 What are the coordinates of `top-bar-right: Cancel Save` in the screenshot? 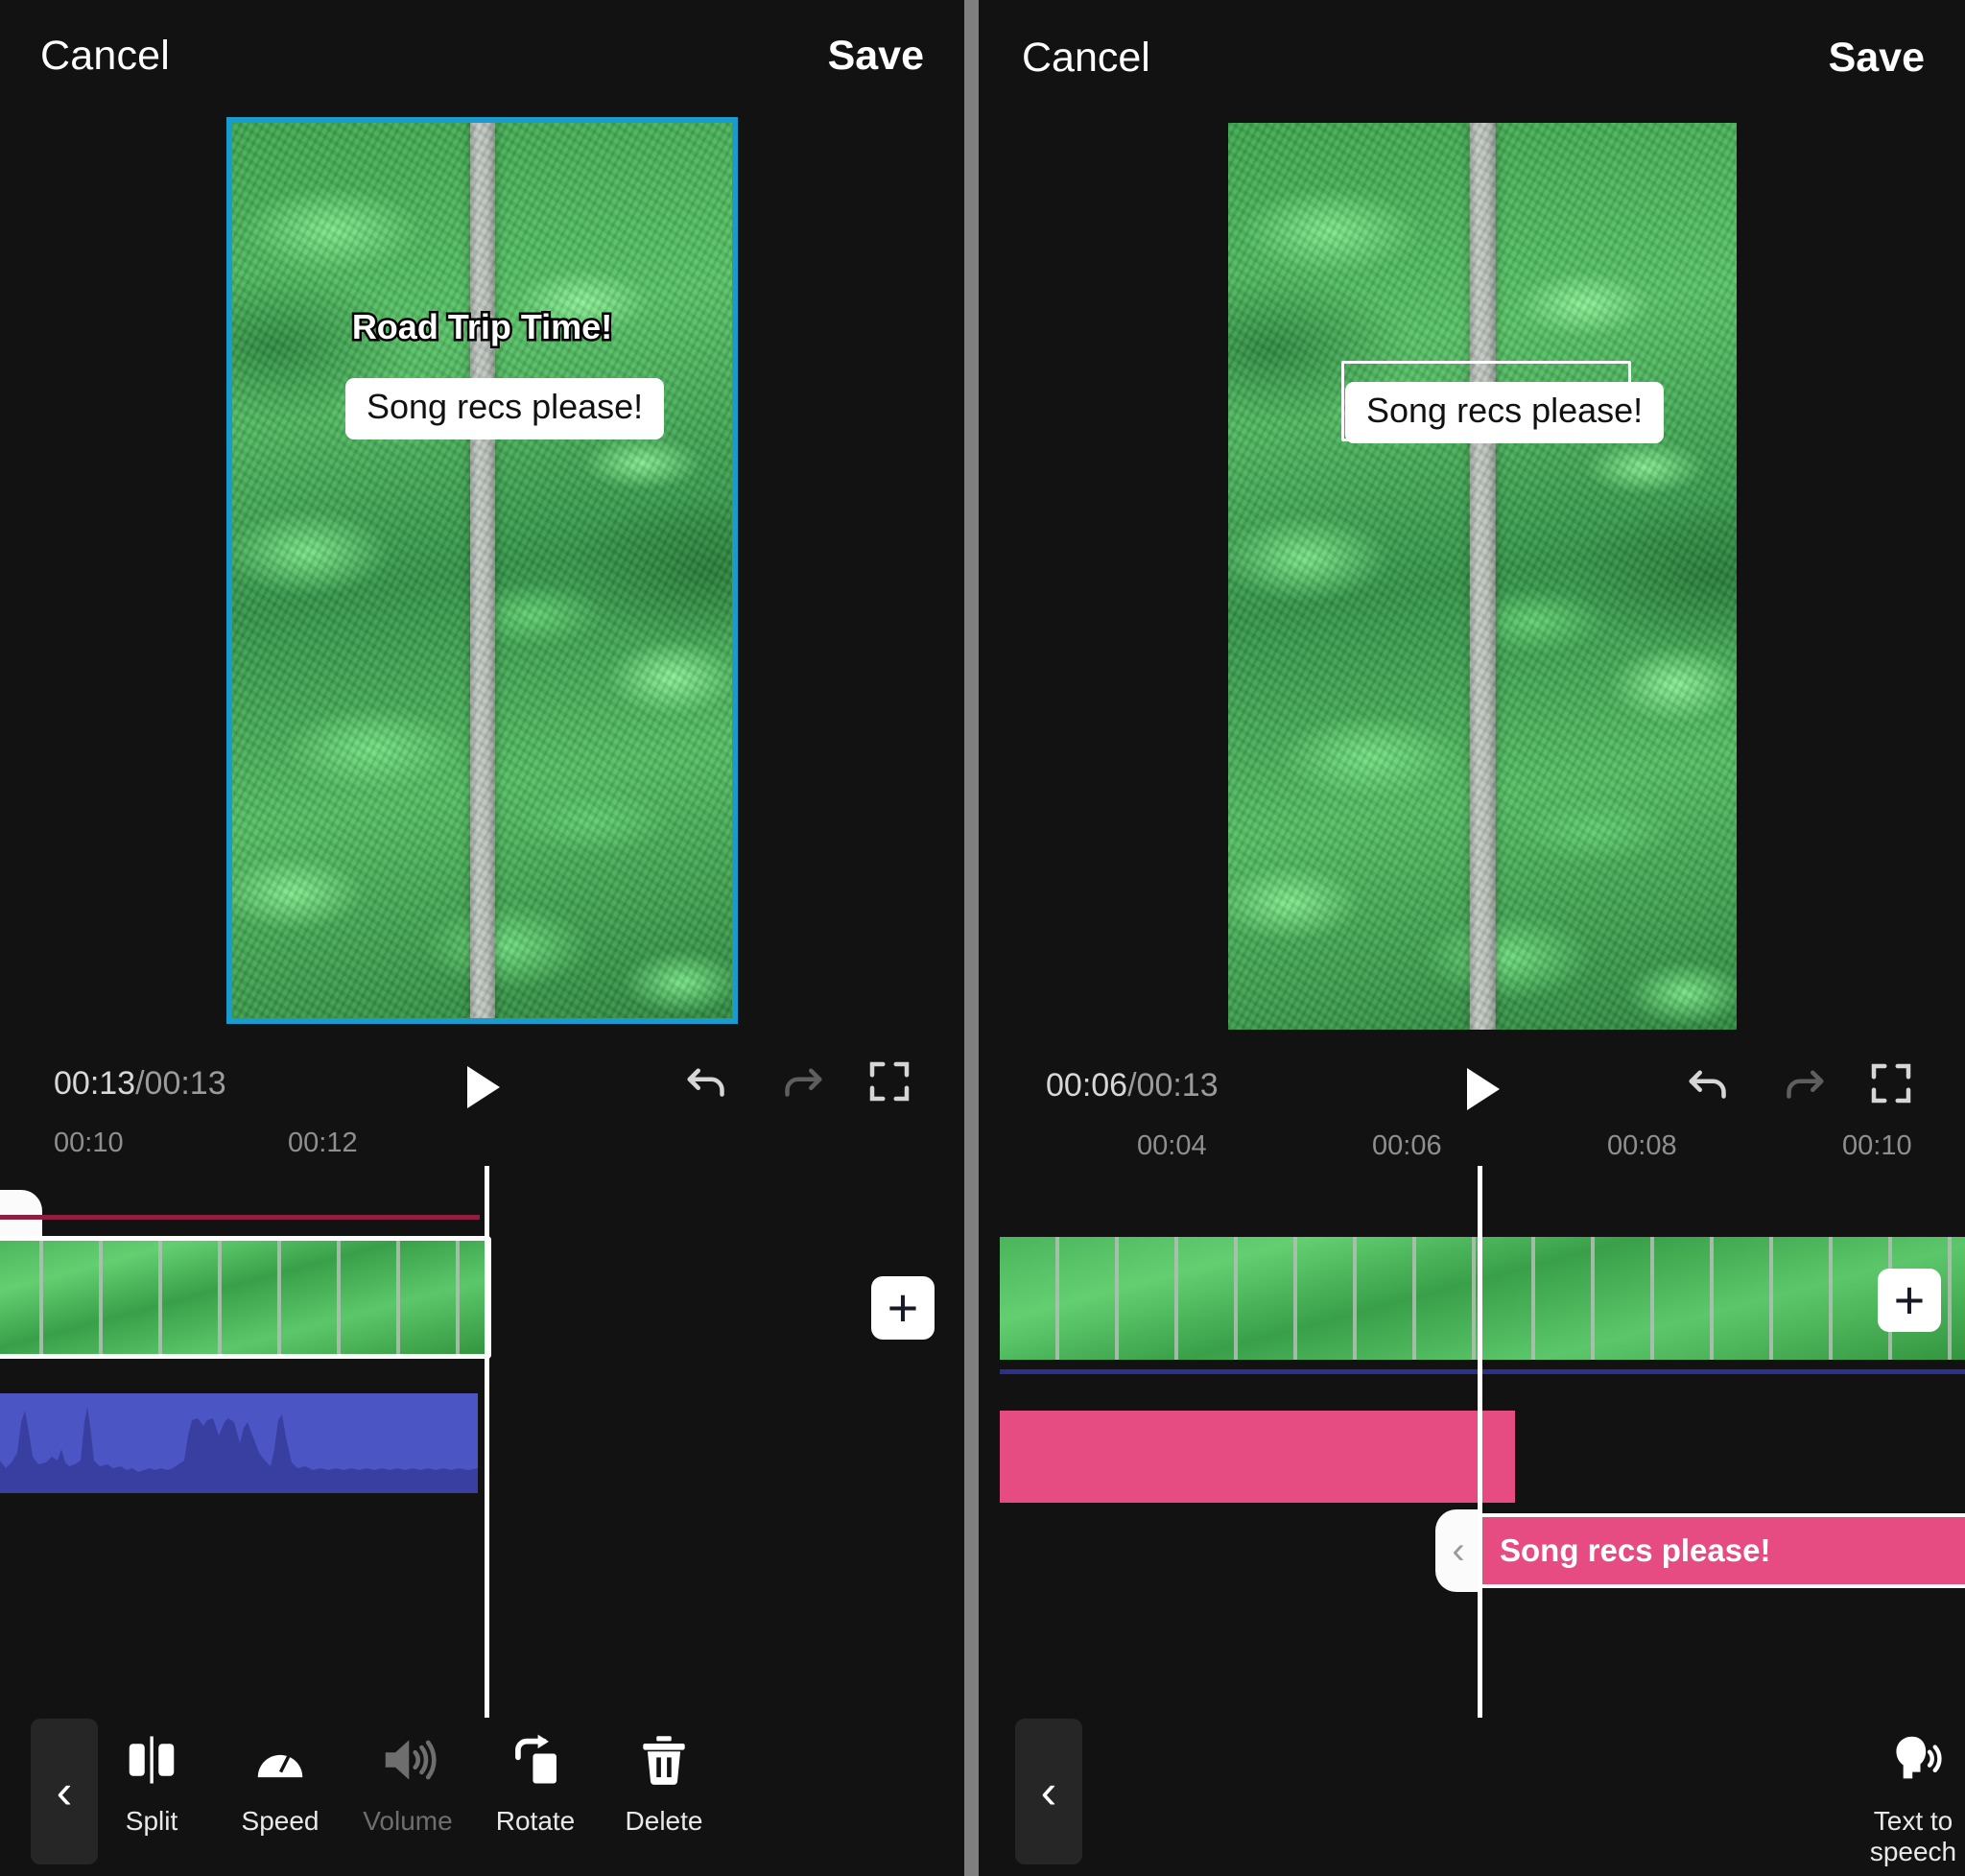 It's located at (1472, 57).